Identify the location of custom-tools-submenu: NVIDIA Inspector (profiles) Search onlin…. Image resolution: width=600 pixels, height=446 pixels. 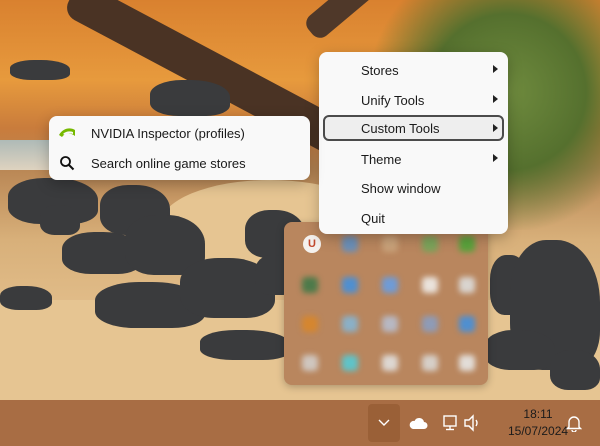
(179, 148).